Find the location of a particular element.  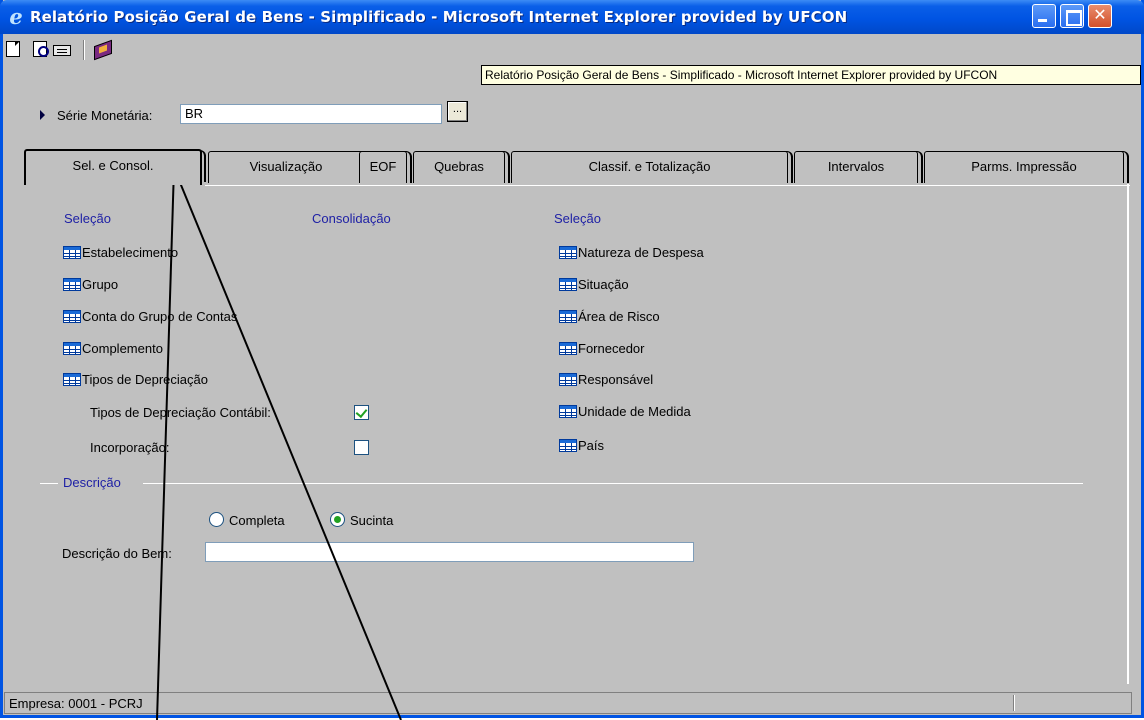

radio-completa-label: Completa is located at coordinates (257, 520).